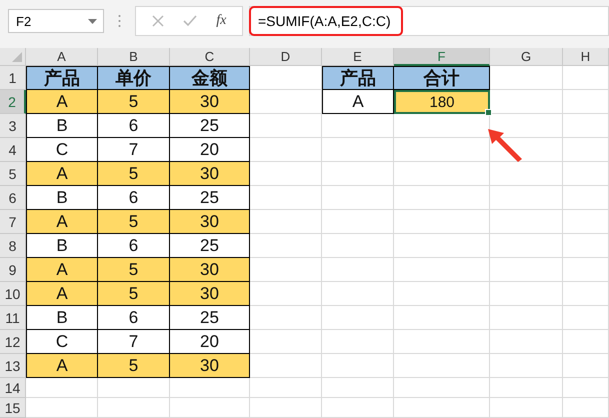 Image resolution: width=609 pixels, height=418 pixels. What do you see at coordinates (13, 150) in the screenshot?
I see `row-header: 4` at bounding box center [13, 150].